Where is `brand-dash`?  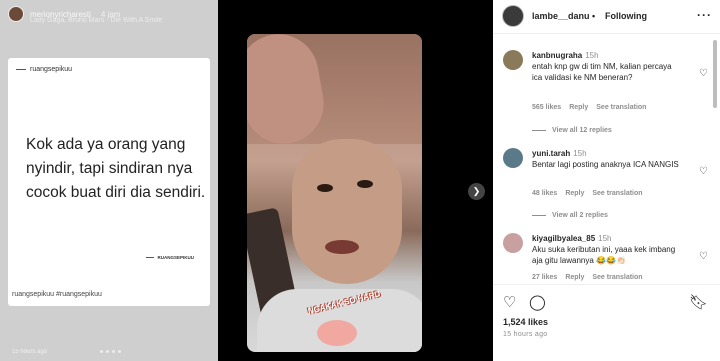
brand-dash is located at coordinates (21, 69).